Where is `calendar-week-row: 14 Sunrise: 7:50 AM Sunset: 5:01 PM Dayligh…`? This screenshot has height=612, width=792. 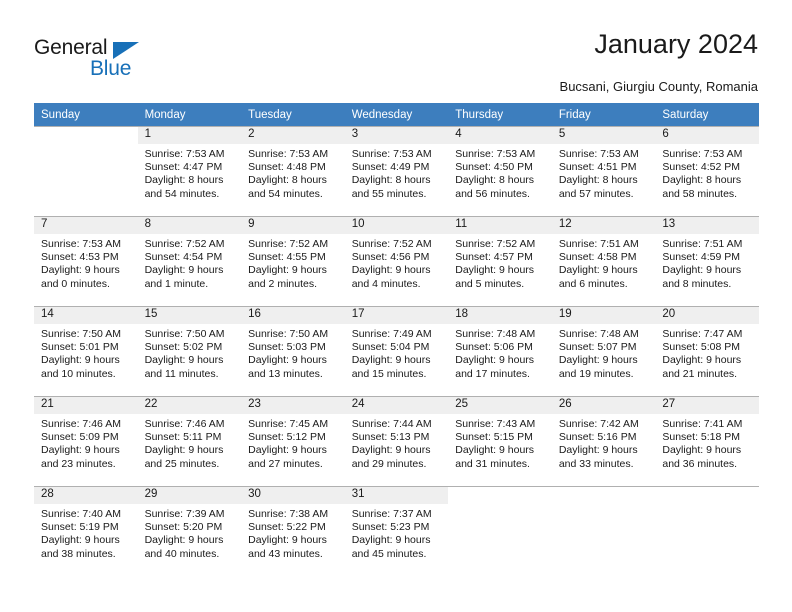 calendar-week-row: 14 Sunrise: 7:50 AM Sunset: 5:01 PM Dayligh… is located at coordinates (396, 351).